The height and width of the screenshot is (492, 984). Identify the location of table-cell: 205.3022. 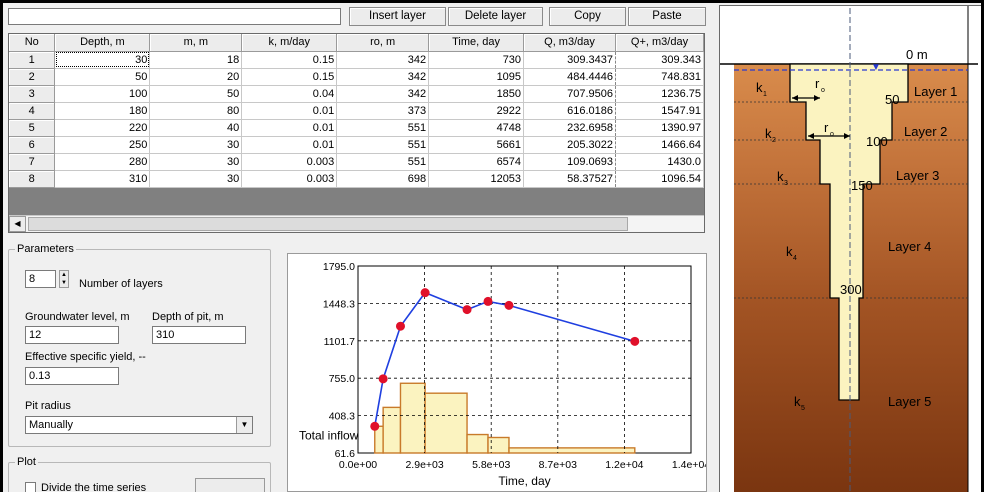
(569, 145).